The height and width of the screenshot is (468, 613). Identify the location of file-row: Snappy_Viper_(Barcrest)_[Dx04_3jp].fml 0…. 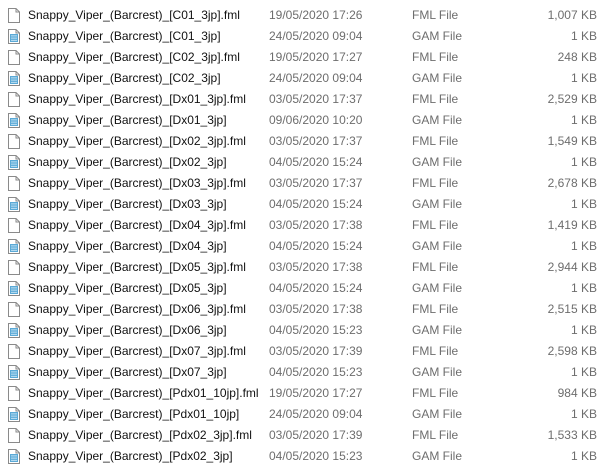
(306, 225).